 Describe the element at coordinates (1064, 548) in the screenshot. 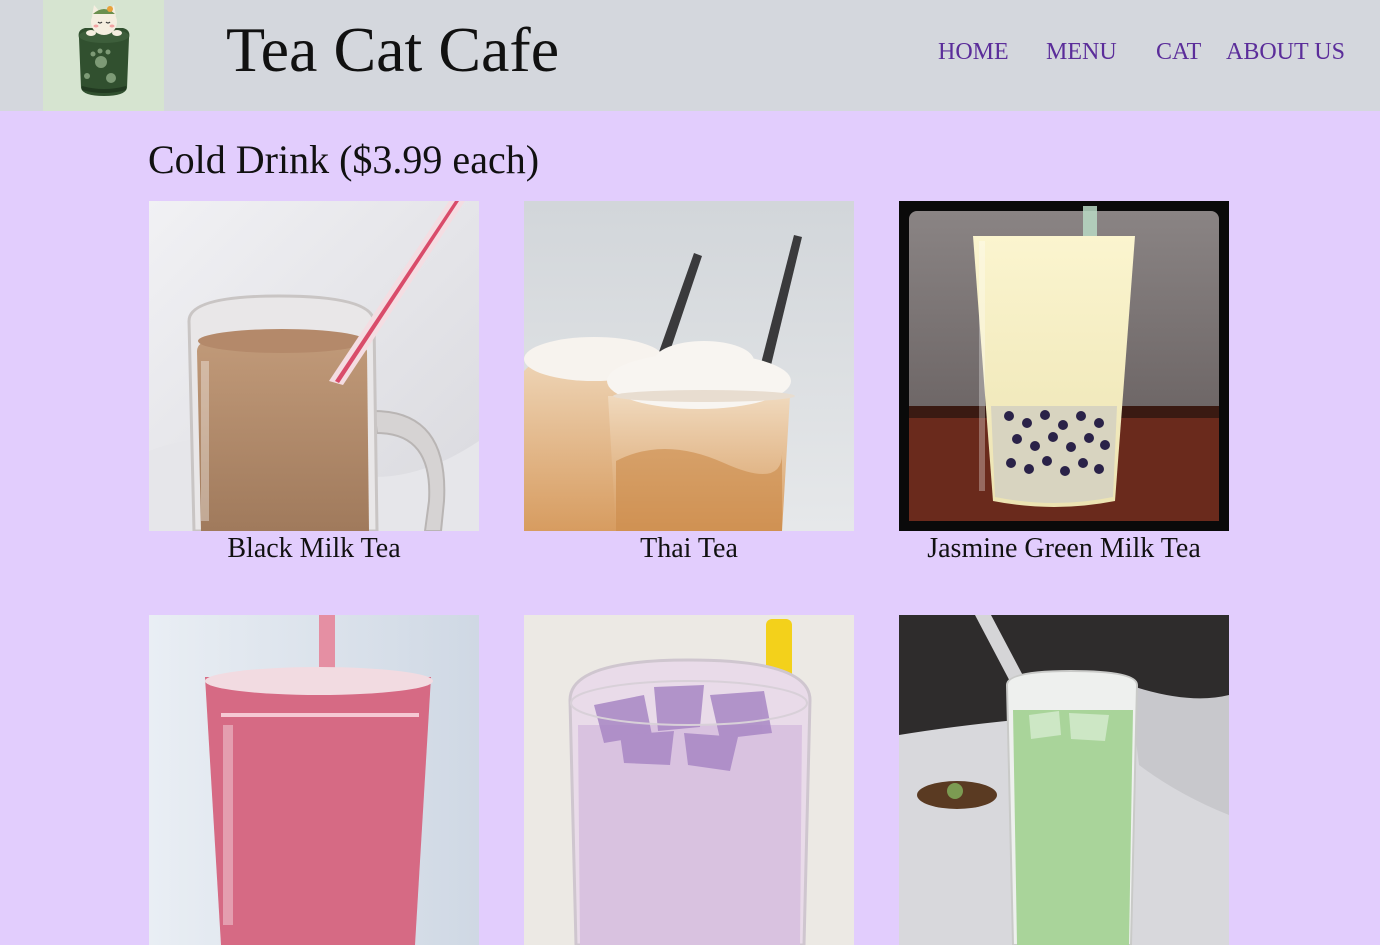

I see `drink-name: Jasmine Green Milk Tea` at that location.